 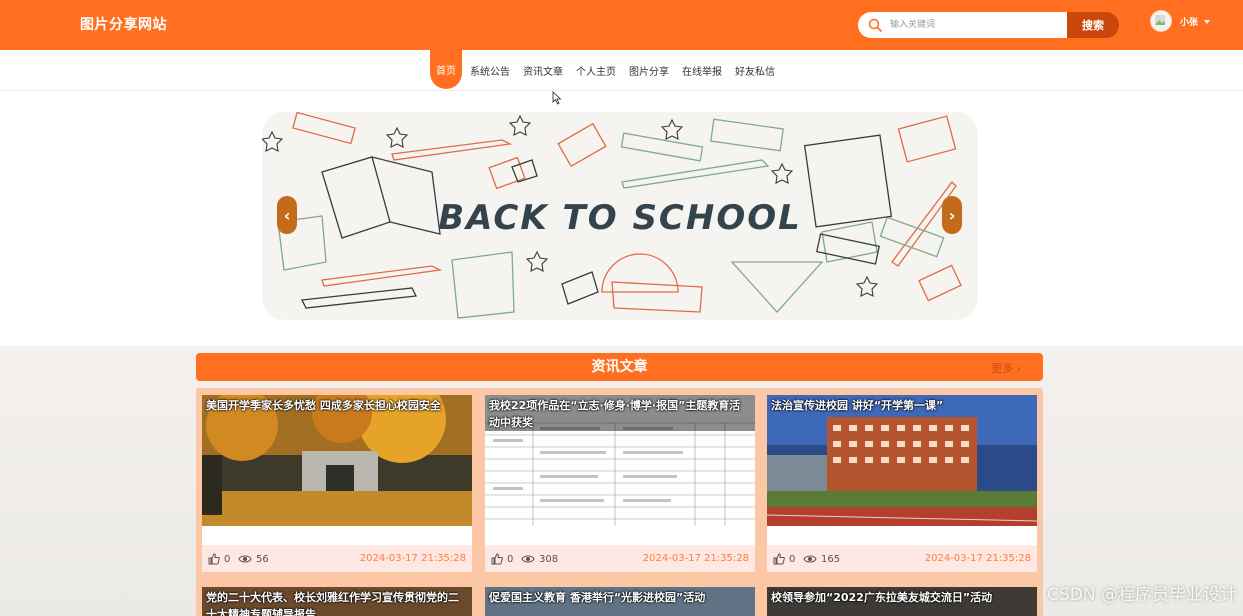 I want to click on search-button: 搜索, so click(x=1093, y=25).